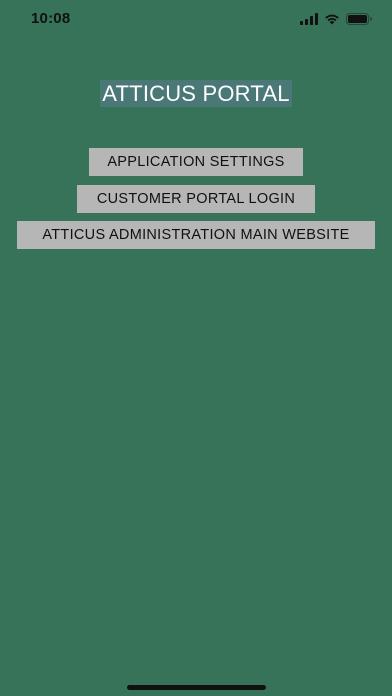 Image resolution: width=392 pixels, height=696 pixels. What do you see at coordinates (51, 18) in the screenshot?
I see `status-time: 10:08` at bounding box center [51, 18].